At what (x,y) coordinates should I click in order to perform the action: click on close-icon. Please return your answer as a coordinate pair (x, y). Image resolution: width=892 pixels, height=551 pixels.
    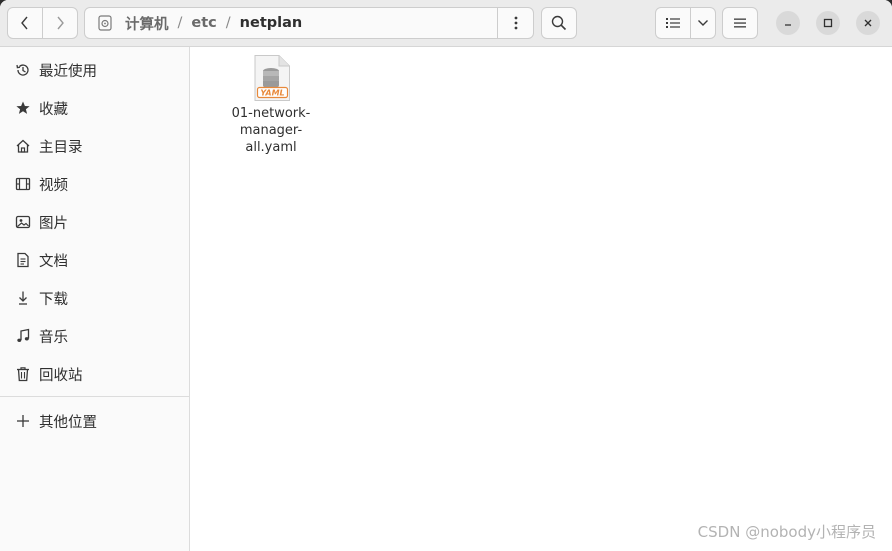
    Looking at the image, I should click on (868, 23).